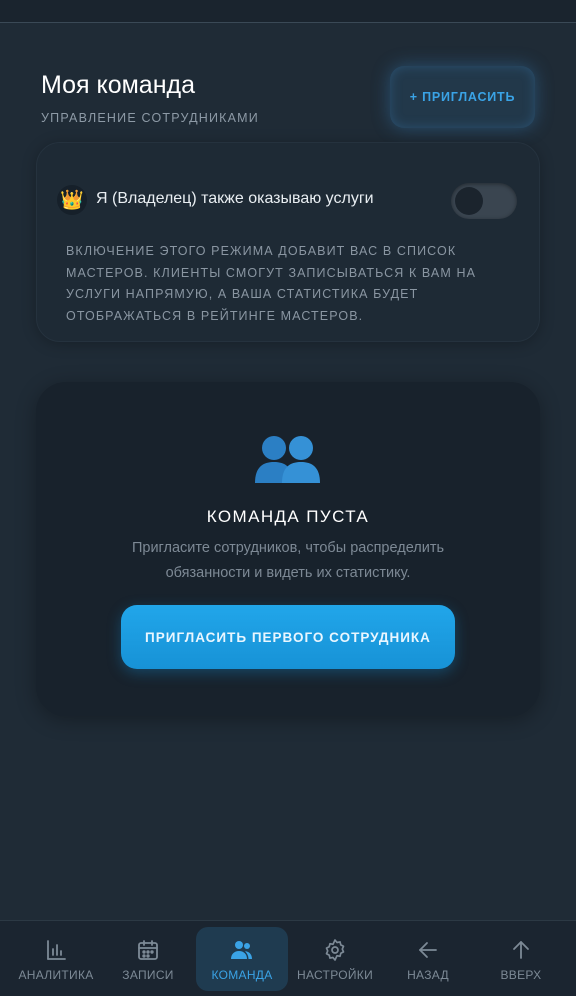  I want to click on gear-icon, so click(335, 950).